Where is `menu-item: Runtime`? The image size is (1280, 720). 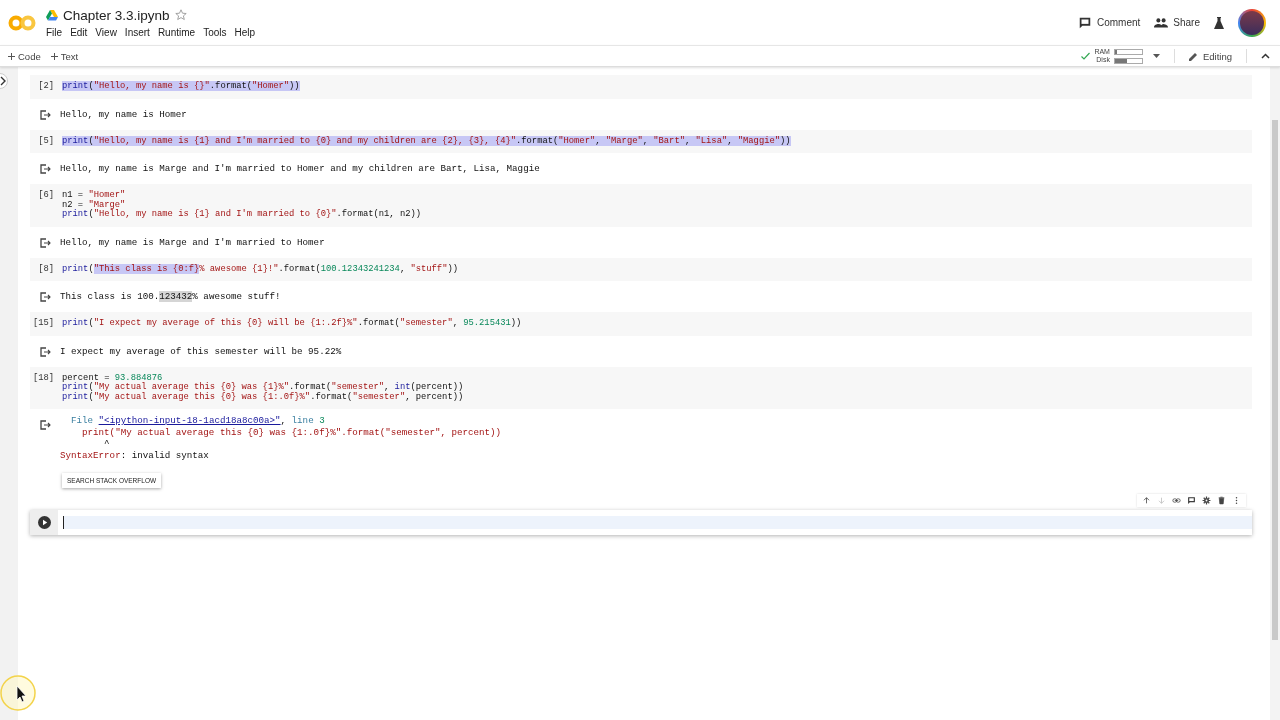 menu-item: Runtime is located at coordinates (176, 32).